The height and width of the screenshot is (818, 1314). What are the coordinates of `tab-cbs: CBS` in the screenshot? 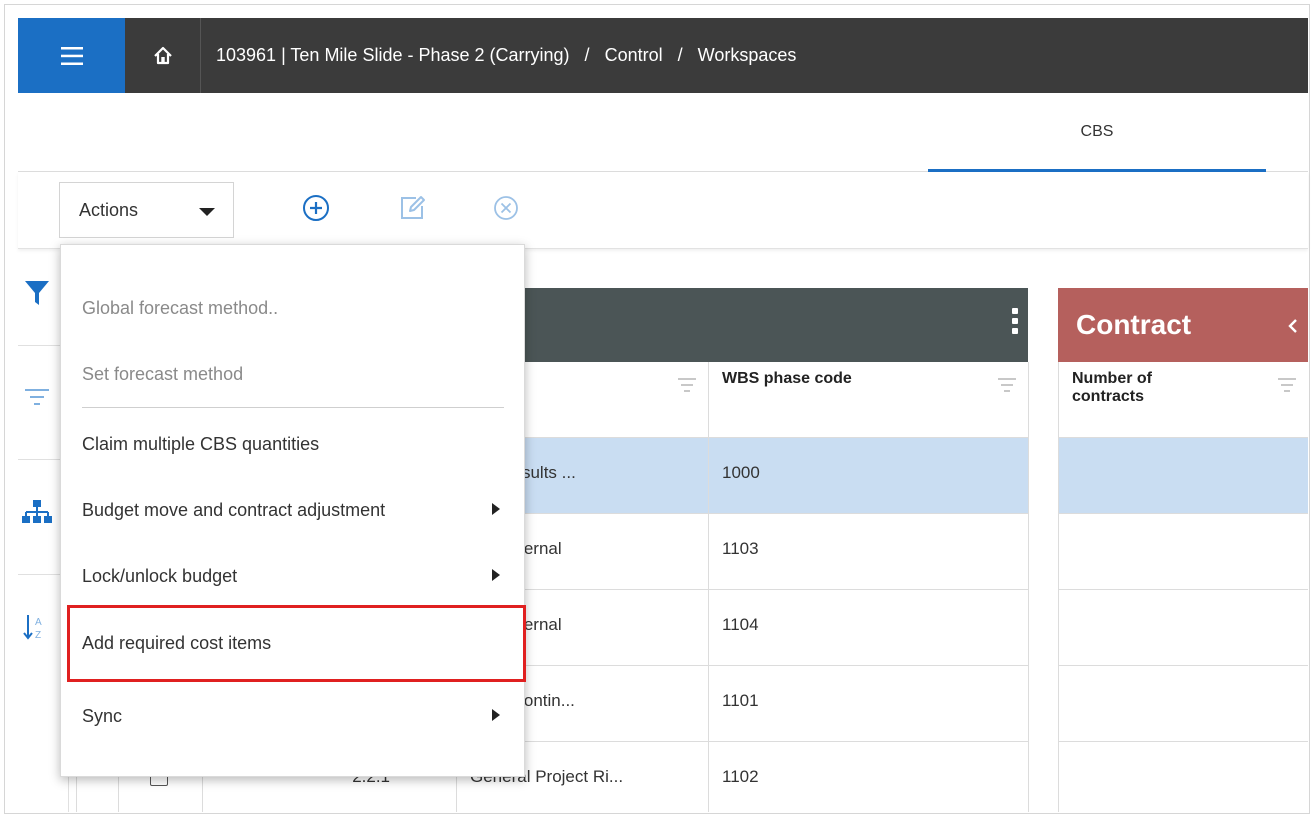 It's located at (1097, 132).